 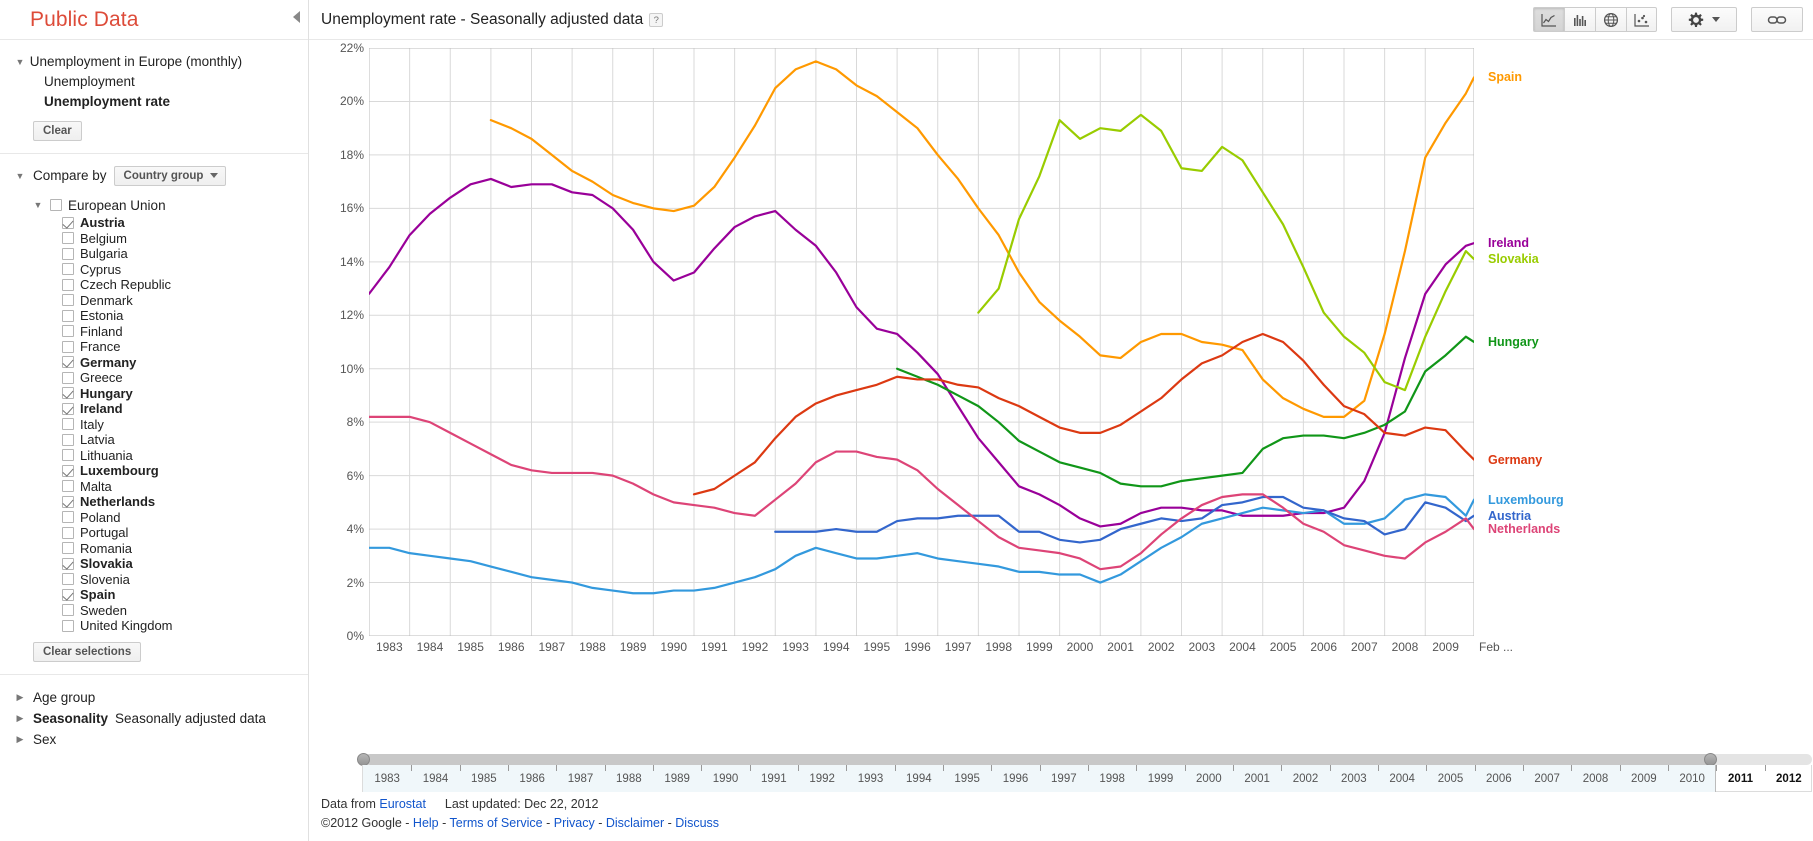 What do you see at coordinates (68, 362) in the screenshot?
I see `checkbox-germany` at bounding box center [68, 362].